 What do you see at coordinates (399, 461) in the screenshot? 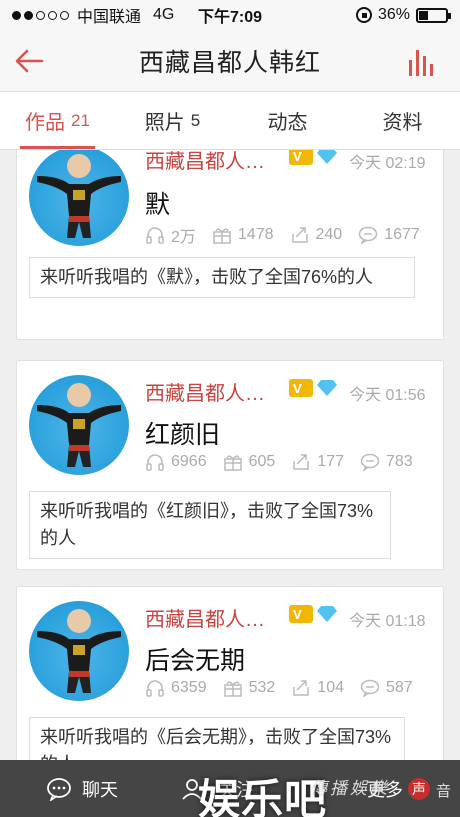
I see `comment-count: 783` at bounding box center [399, 461].